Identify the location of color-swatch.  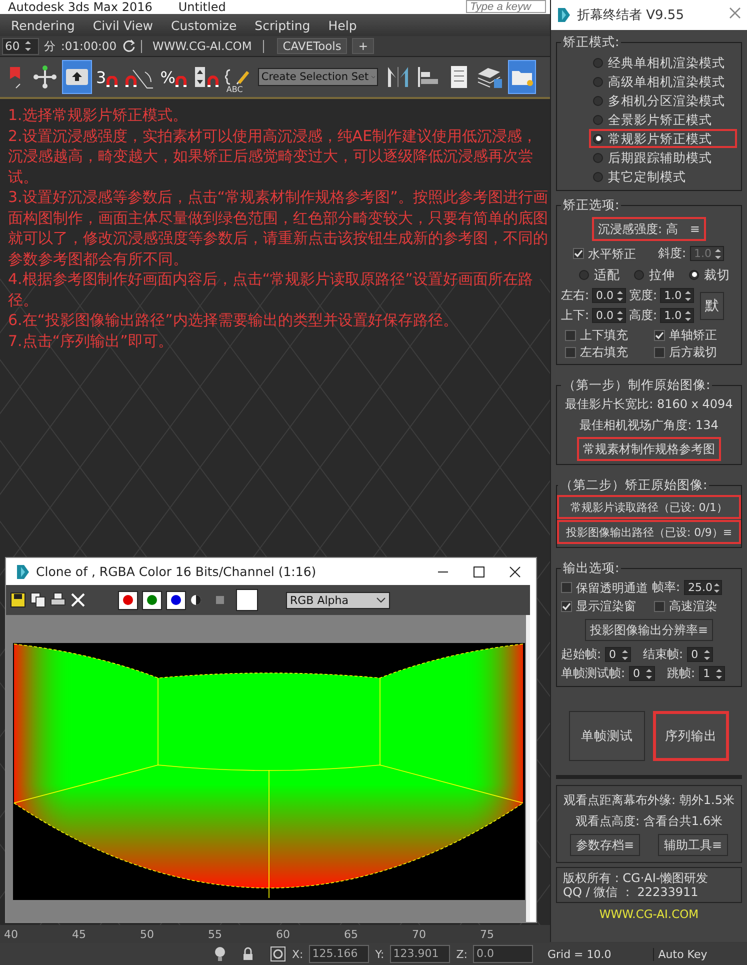
(247, 600).